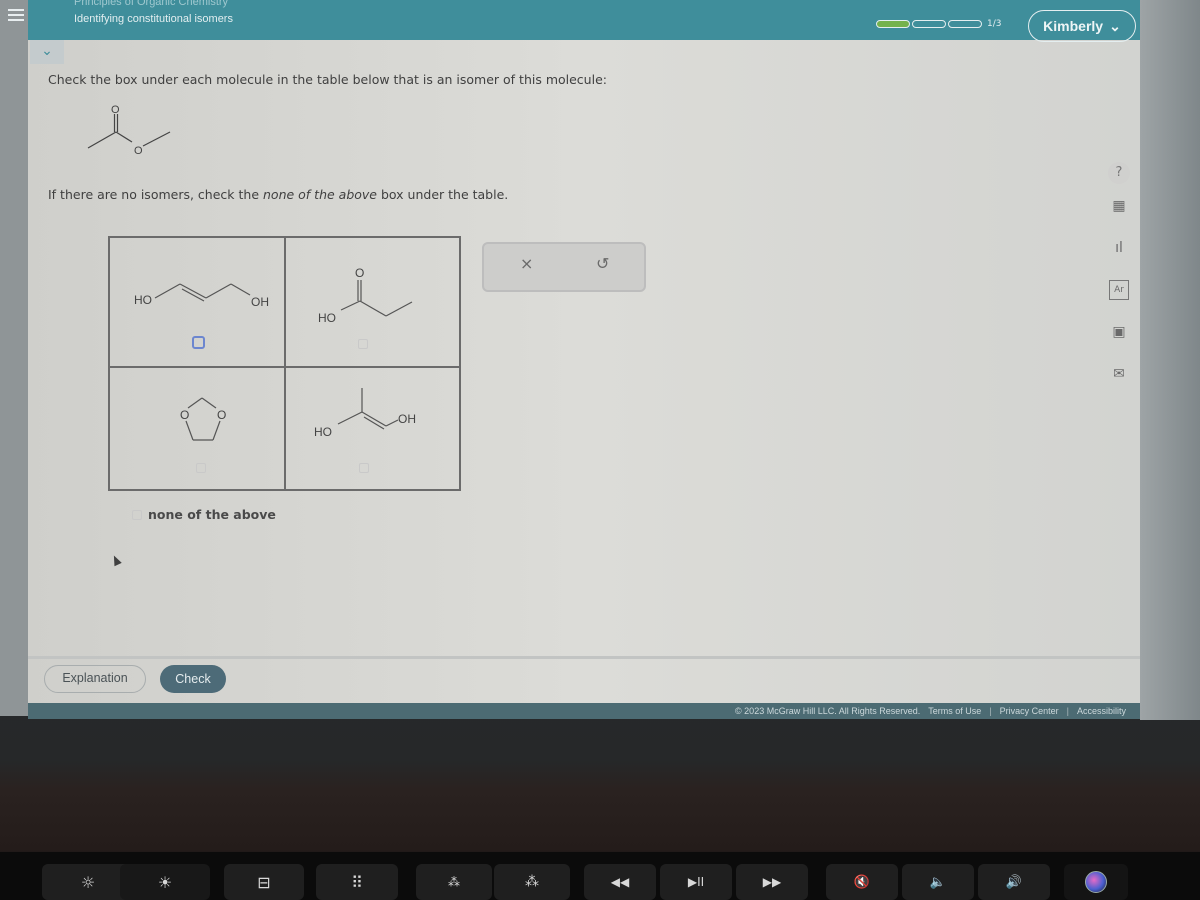  I want to click on fast-forward-icon: ▶▶, so click(772, 882).